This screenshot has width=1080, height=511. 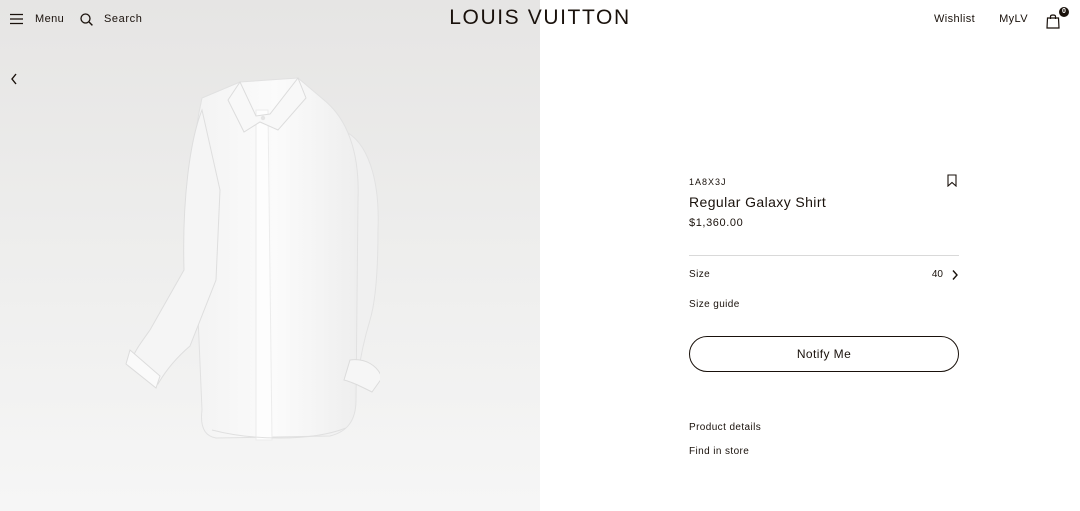 I want to click on add-to-wishlist-button, so click(x=952, y=181).